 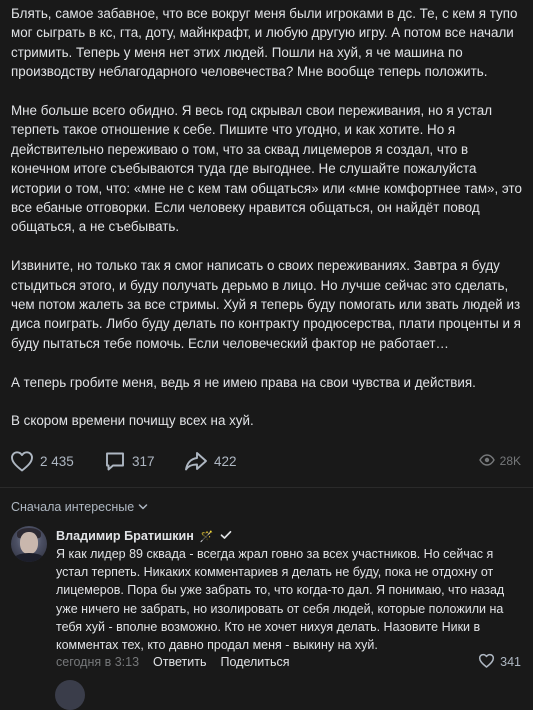 I want to click on share-count: 422, so click(x=225, y=461).